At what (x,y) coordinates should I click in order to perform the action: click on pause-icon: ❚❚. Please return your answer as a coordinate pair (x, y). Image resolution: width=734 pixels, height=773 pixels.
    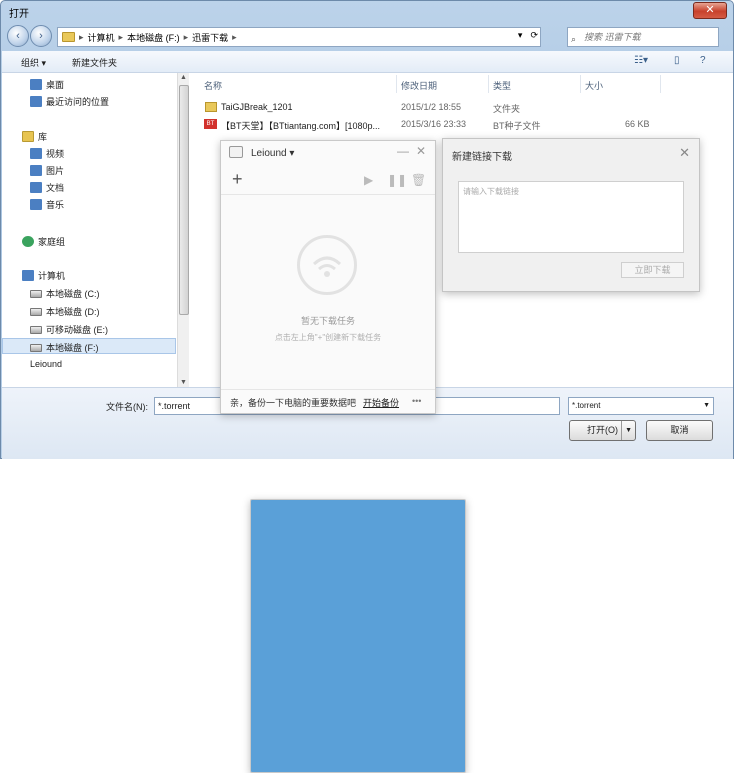
    Looking at the image, I should click on (397, 180).